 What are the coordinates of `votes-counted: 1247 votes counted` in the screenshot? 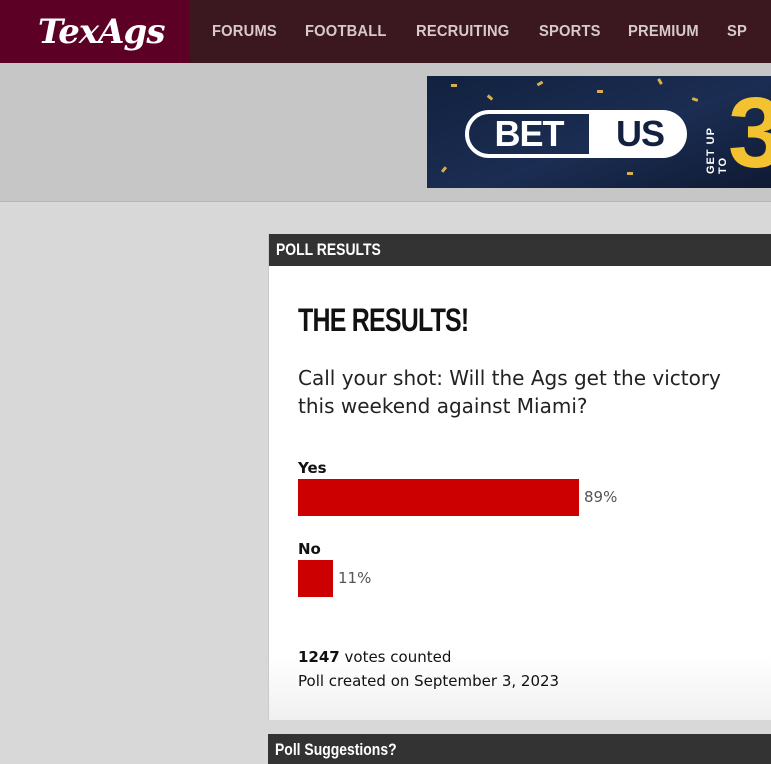 It's located at (374, 657).